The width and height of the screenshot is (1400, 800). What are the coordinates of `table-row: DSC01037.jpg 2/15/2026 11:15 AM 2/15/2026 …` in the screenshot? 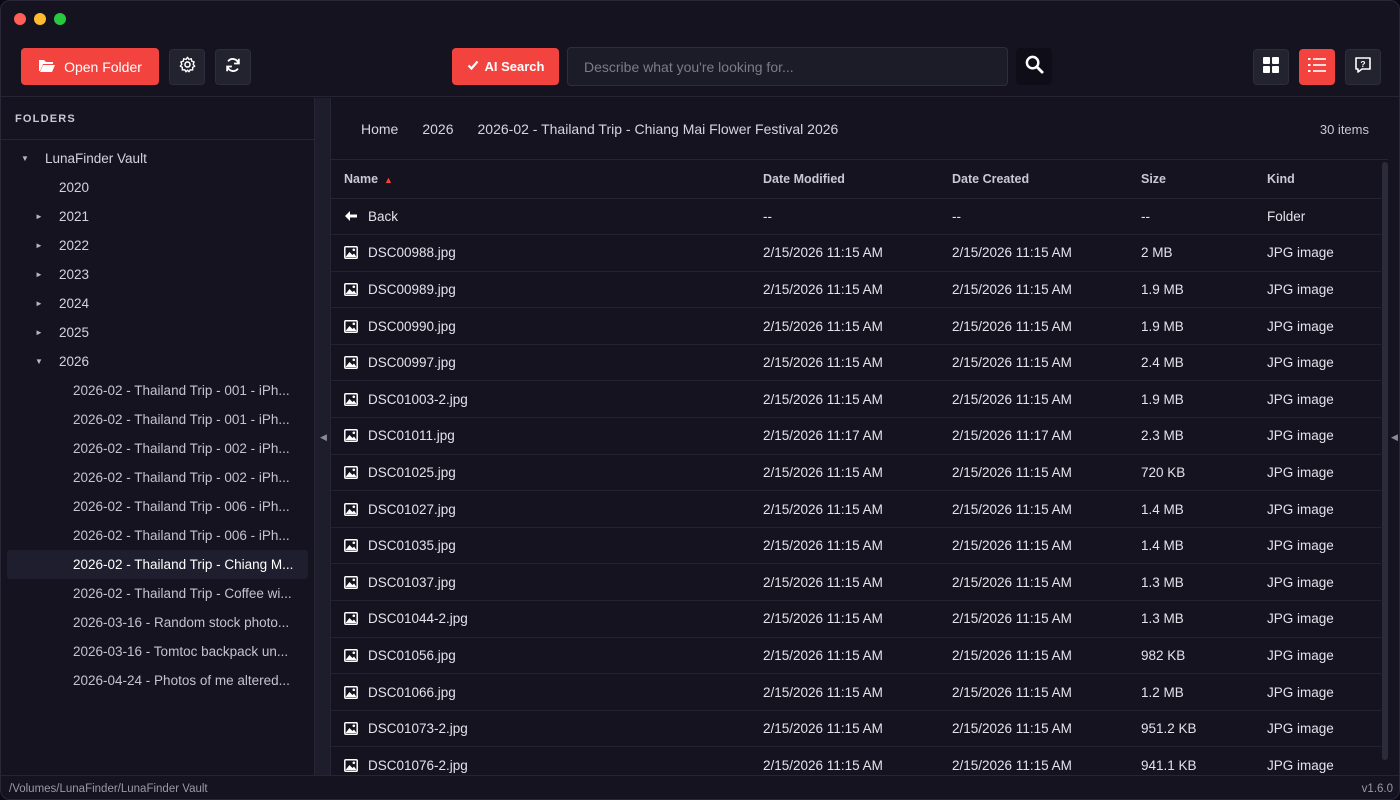 It's located at (856, 582).